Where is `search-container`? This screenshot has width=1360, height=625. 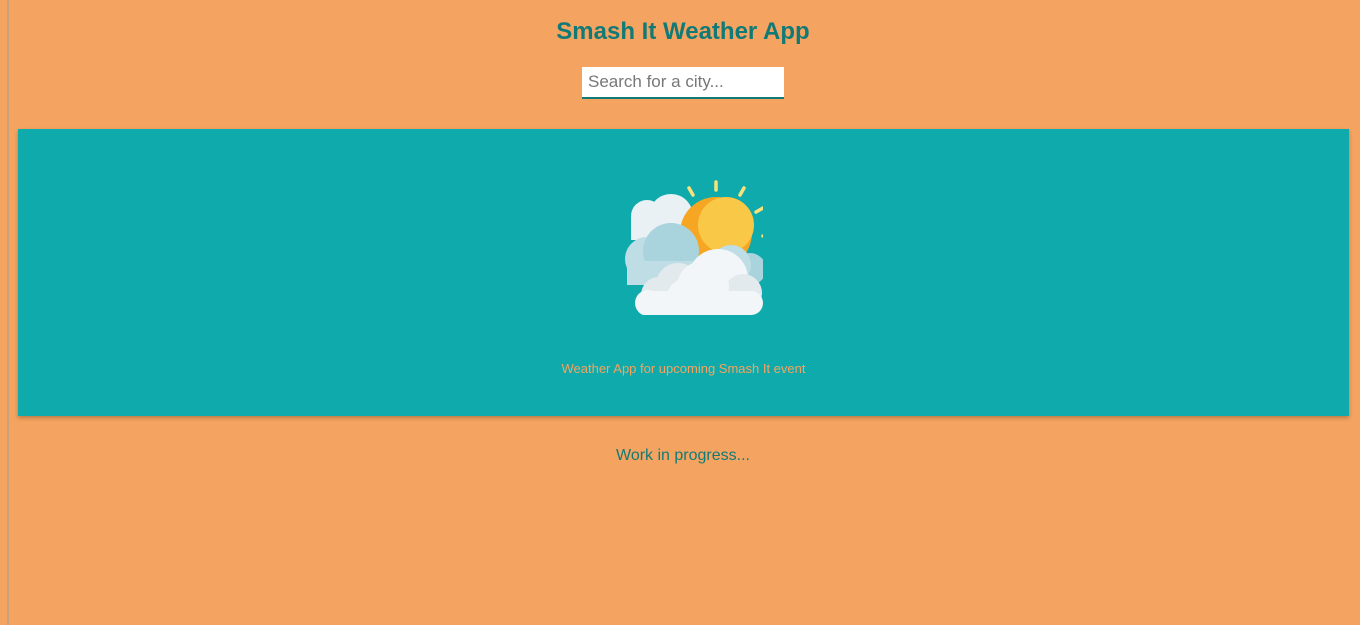
search-container is located at coordinates (683, 83).